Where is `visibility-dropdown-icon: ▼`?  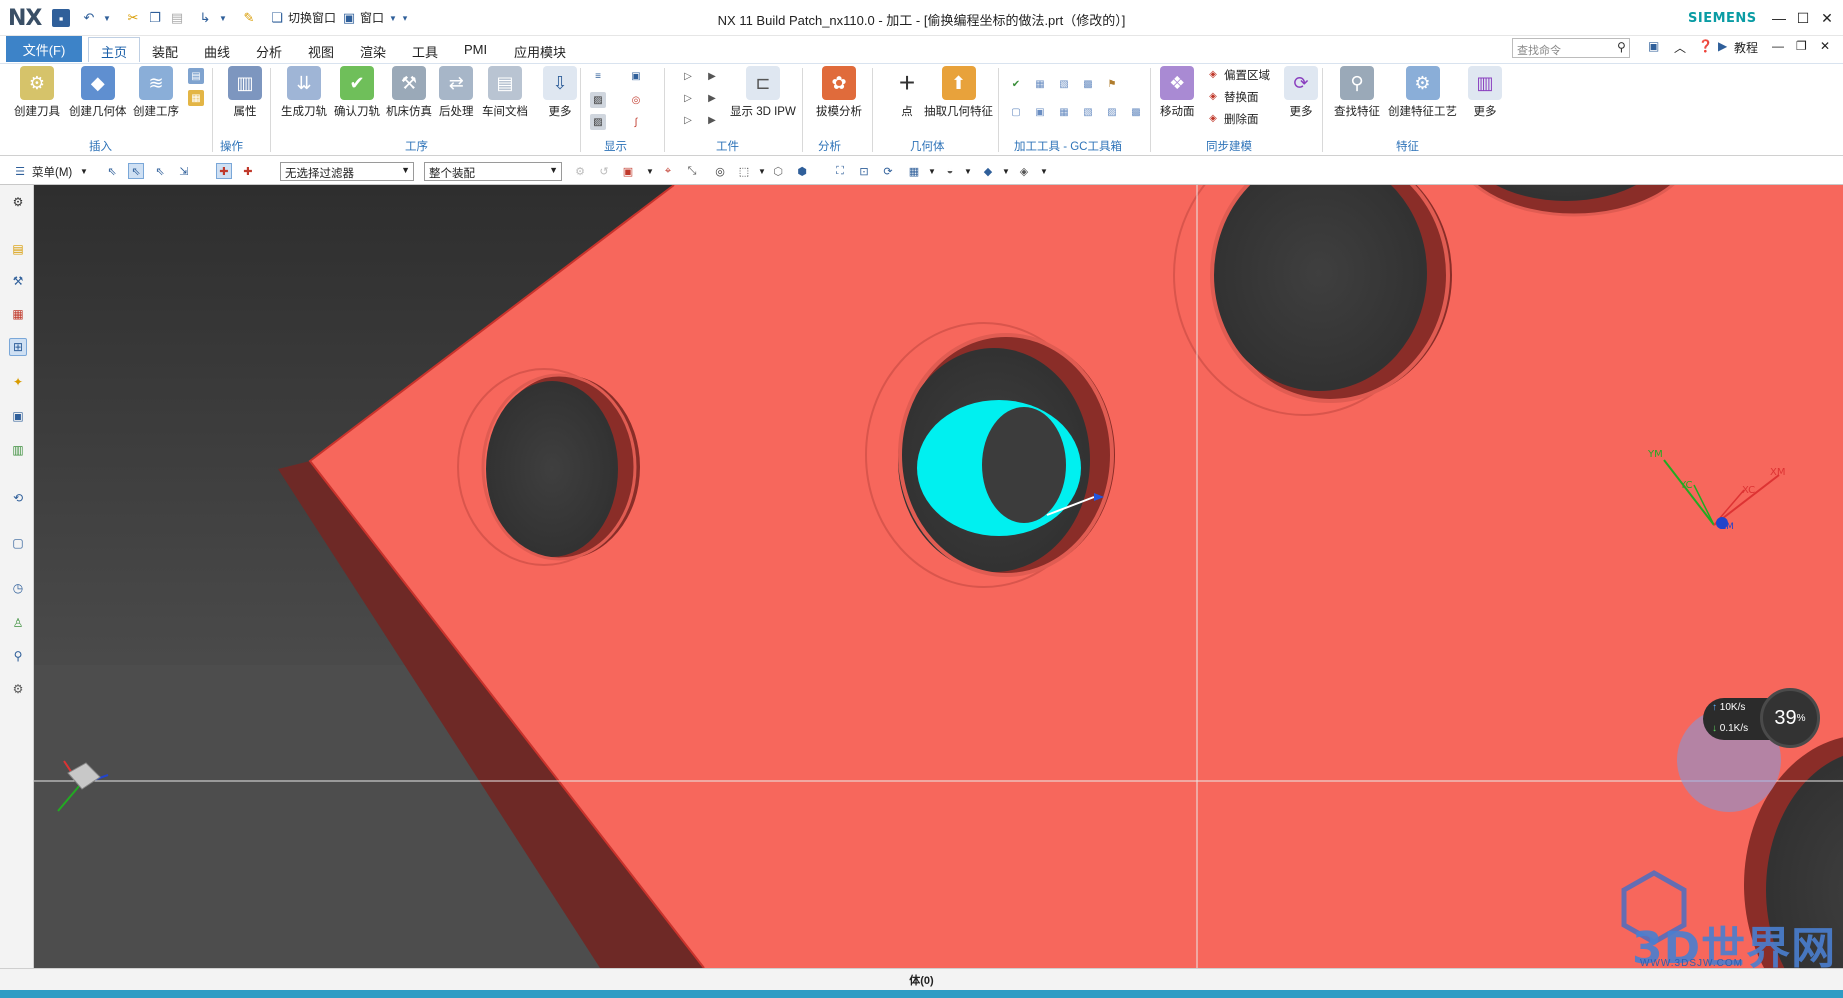
visibility-dropdown-icon: ▼ is located at coordinates (1044, 171).